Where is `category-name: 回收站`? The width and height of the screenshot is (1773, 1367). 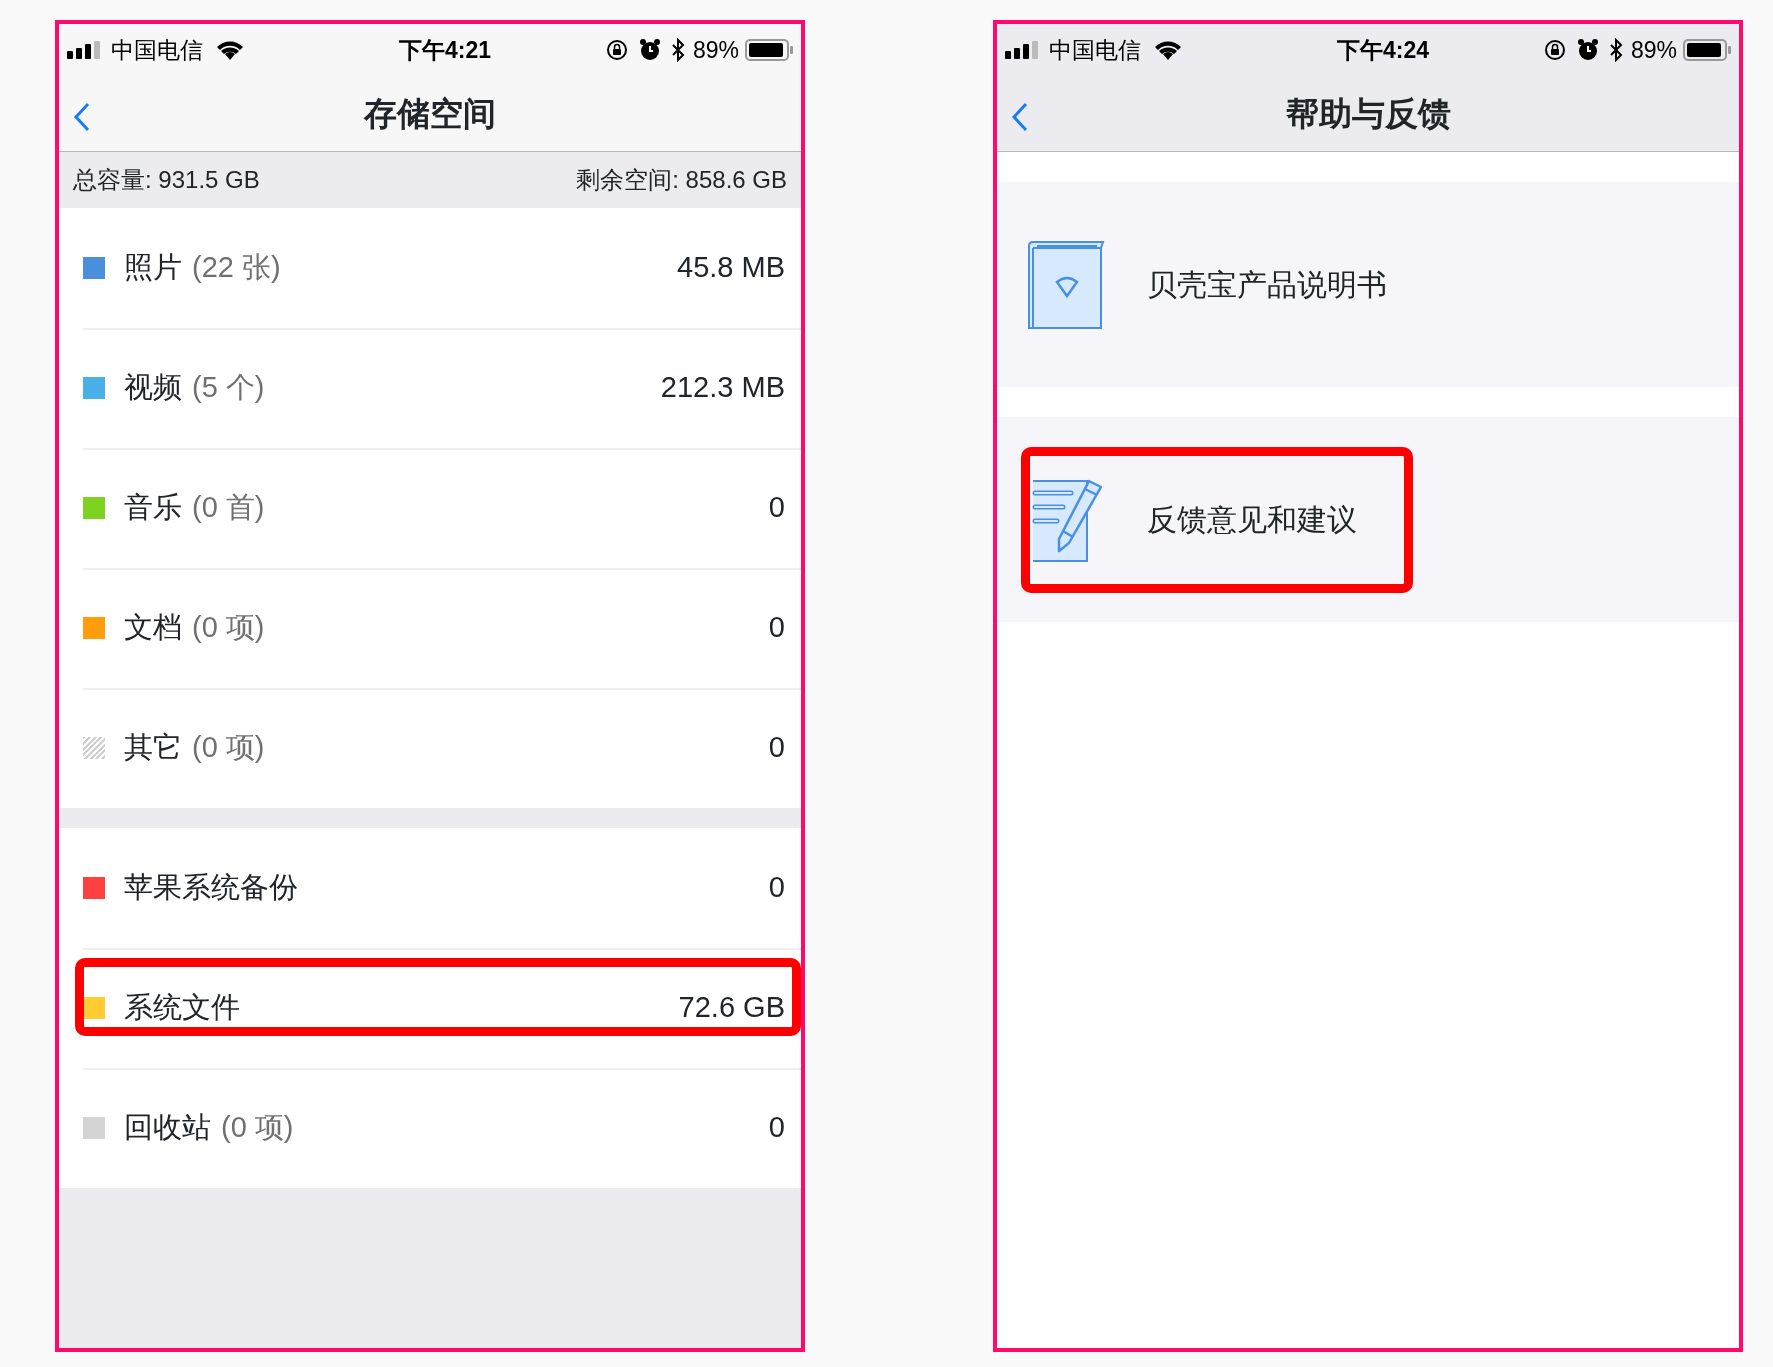
category-name: 回收站 is located at coordinates (167, 1128).